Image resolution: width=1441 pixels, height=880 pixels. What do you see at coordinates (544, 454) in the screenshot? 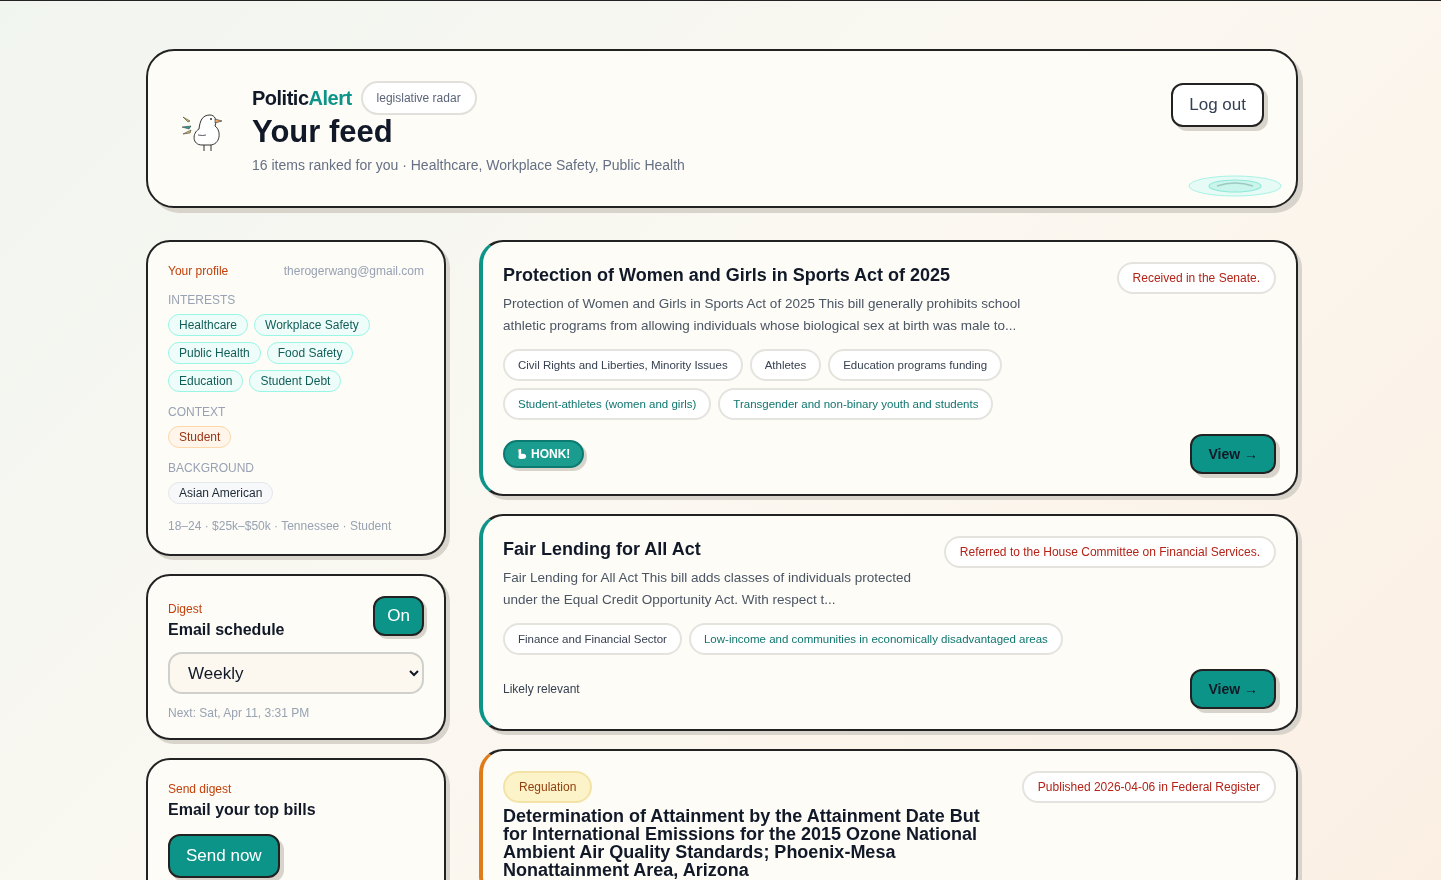
I see `honk-button: HONK!` at bounding box center [544, 454].